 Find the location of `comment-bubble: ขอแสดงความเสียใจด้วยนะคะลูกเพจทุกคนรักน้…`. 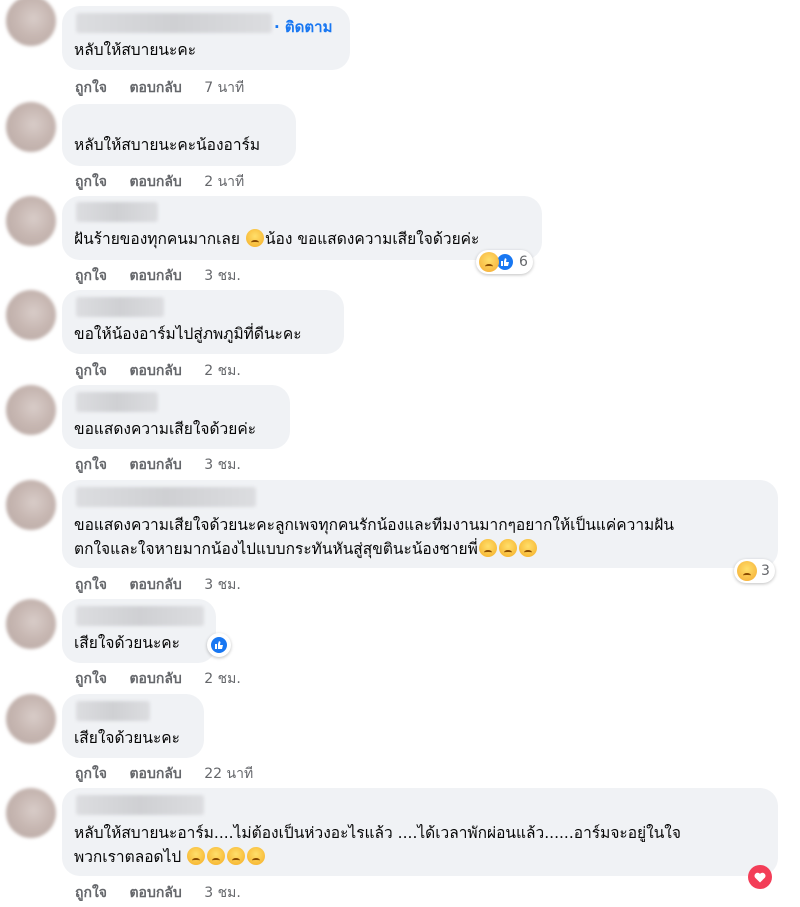

comment-bubble: ขอแสดงความเสียใจด้วยนะคะลูกเพจทุกคนรักน้… is located at coordinates (420, 524).